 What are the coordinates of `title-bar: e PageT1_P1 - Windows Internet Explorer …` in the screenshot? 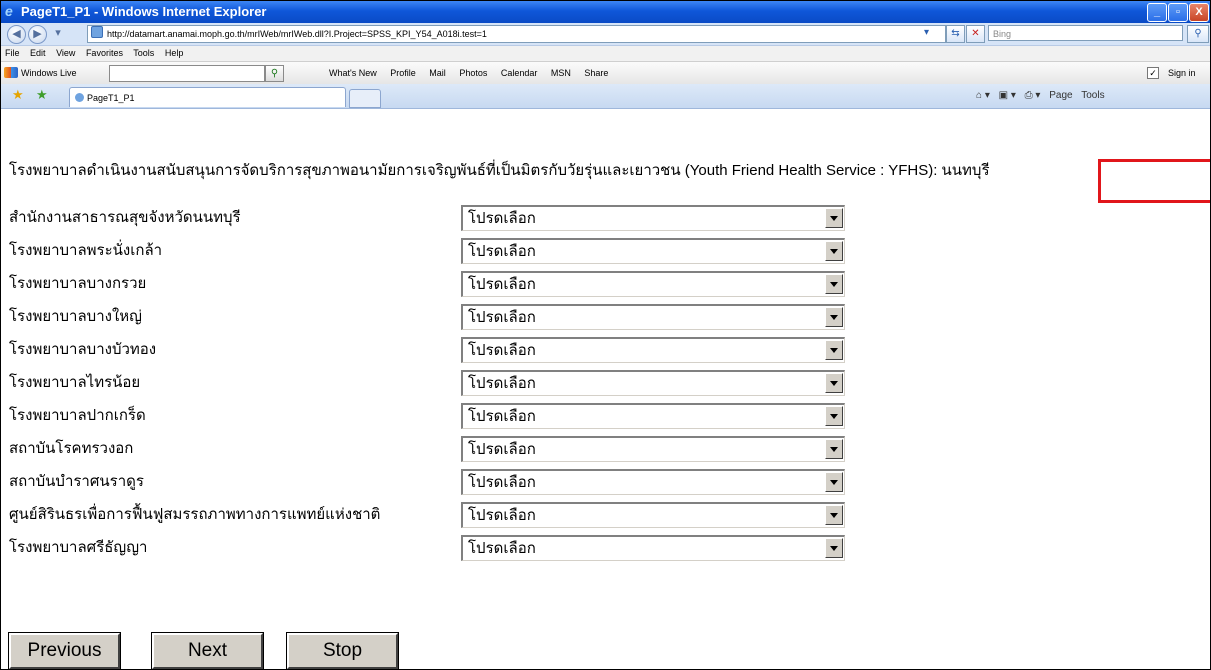 It's located at (605, 12).